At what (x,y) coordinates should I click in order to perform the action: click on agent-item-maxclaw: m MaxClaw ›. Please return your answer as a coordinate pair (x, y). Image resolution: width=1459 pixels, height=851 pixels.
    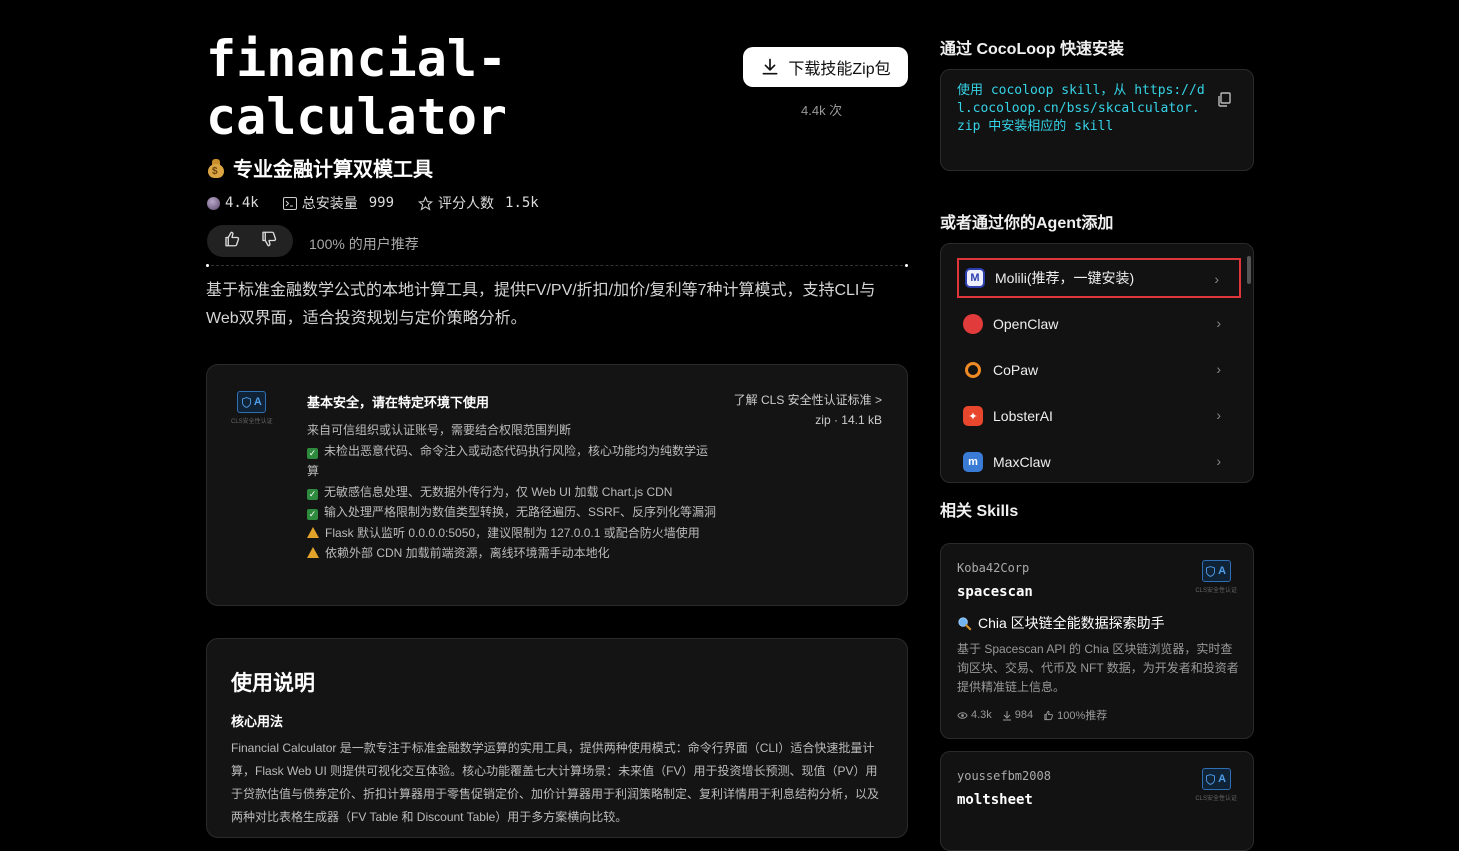
    Looking at the image, I should click on (1099, 462).